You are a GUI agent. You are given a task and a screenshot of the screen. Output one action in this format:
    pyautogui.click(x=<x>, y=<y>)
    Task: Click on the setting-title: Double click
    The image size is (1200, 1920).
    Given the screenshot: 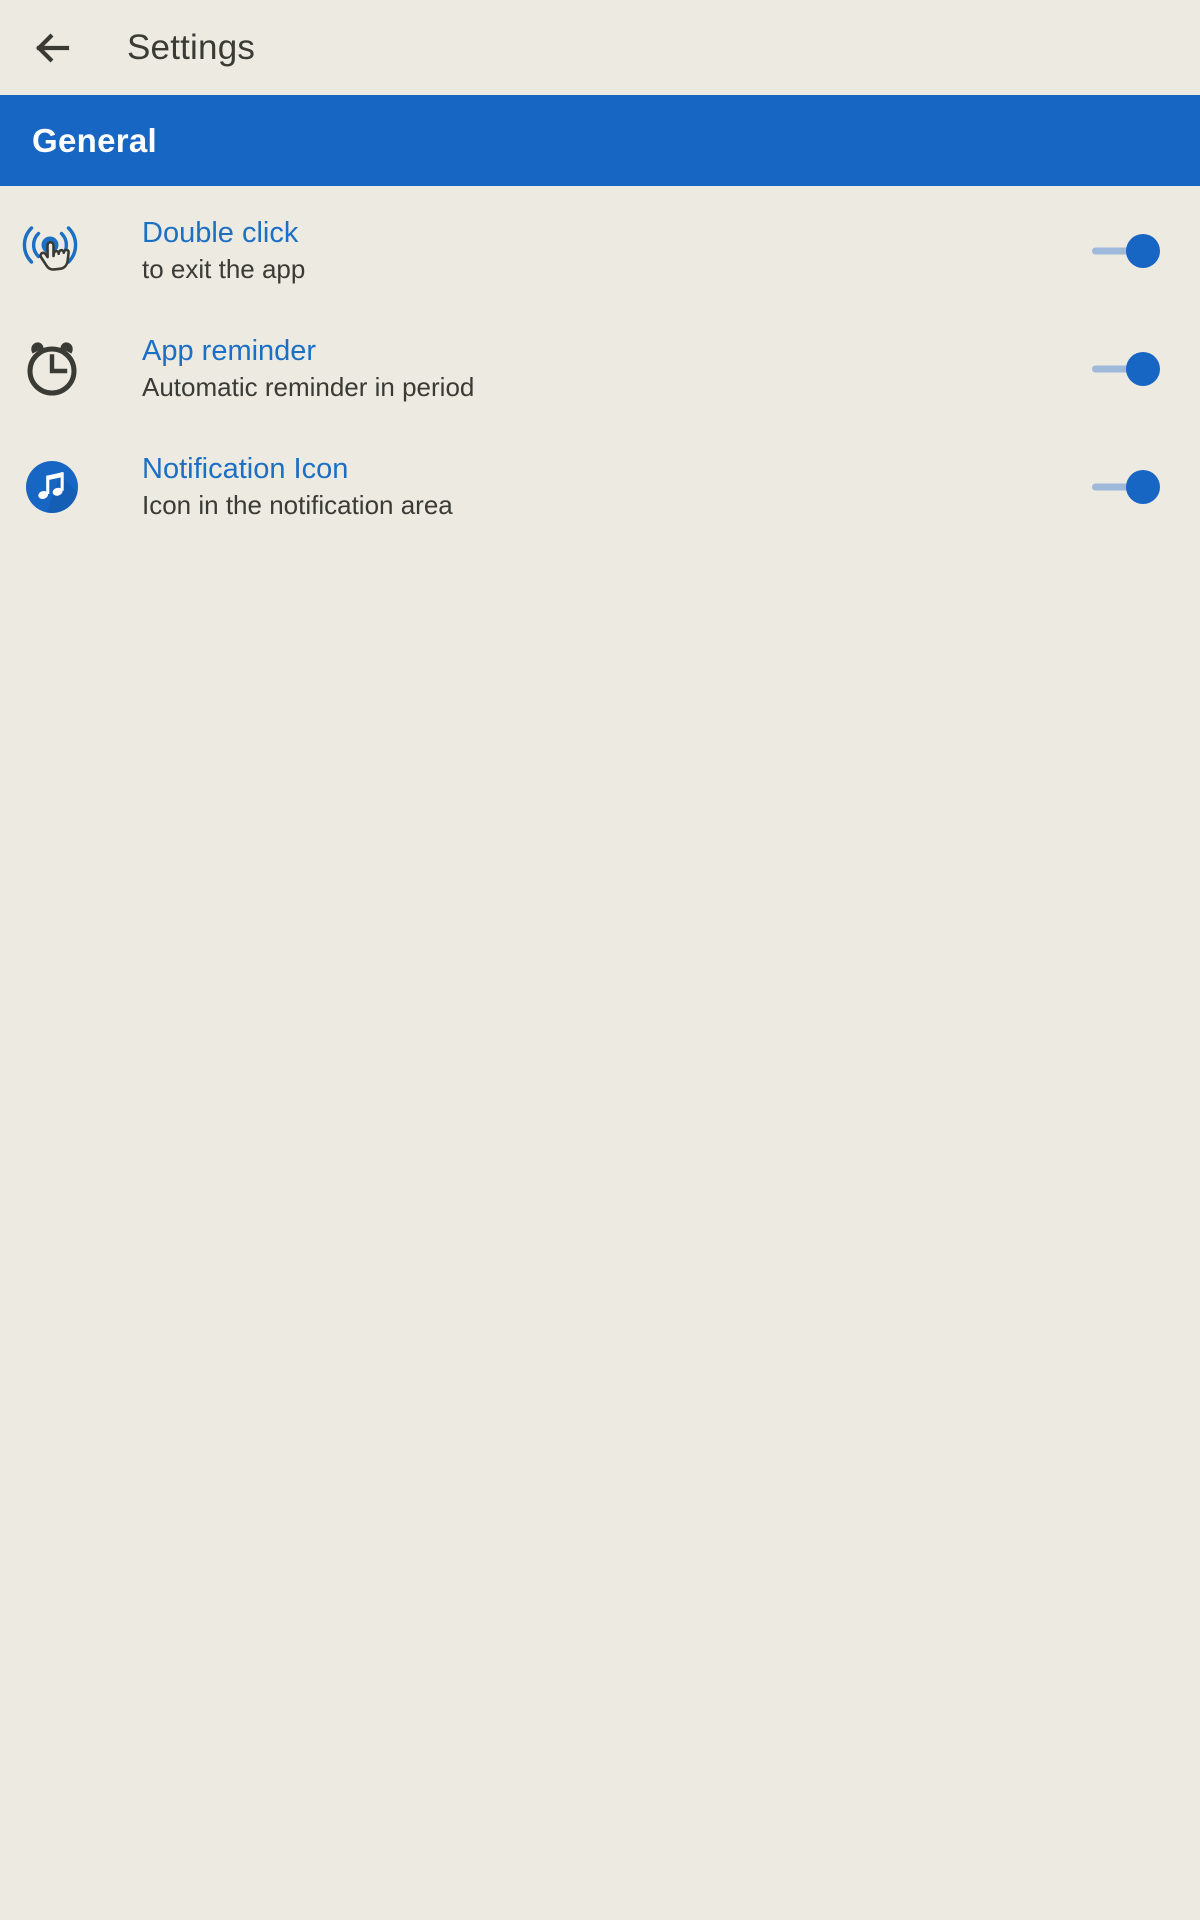 What is the action you would take?
    pyautogui.click(x=220, y=232)
    